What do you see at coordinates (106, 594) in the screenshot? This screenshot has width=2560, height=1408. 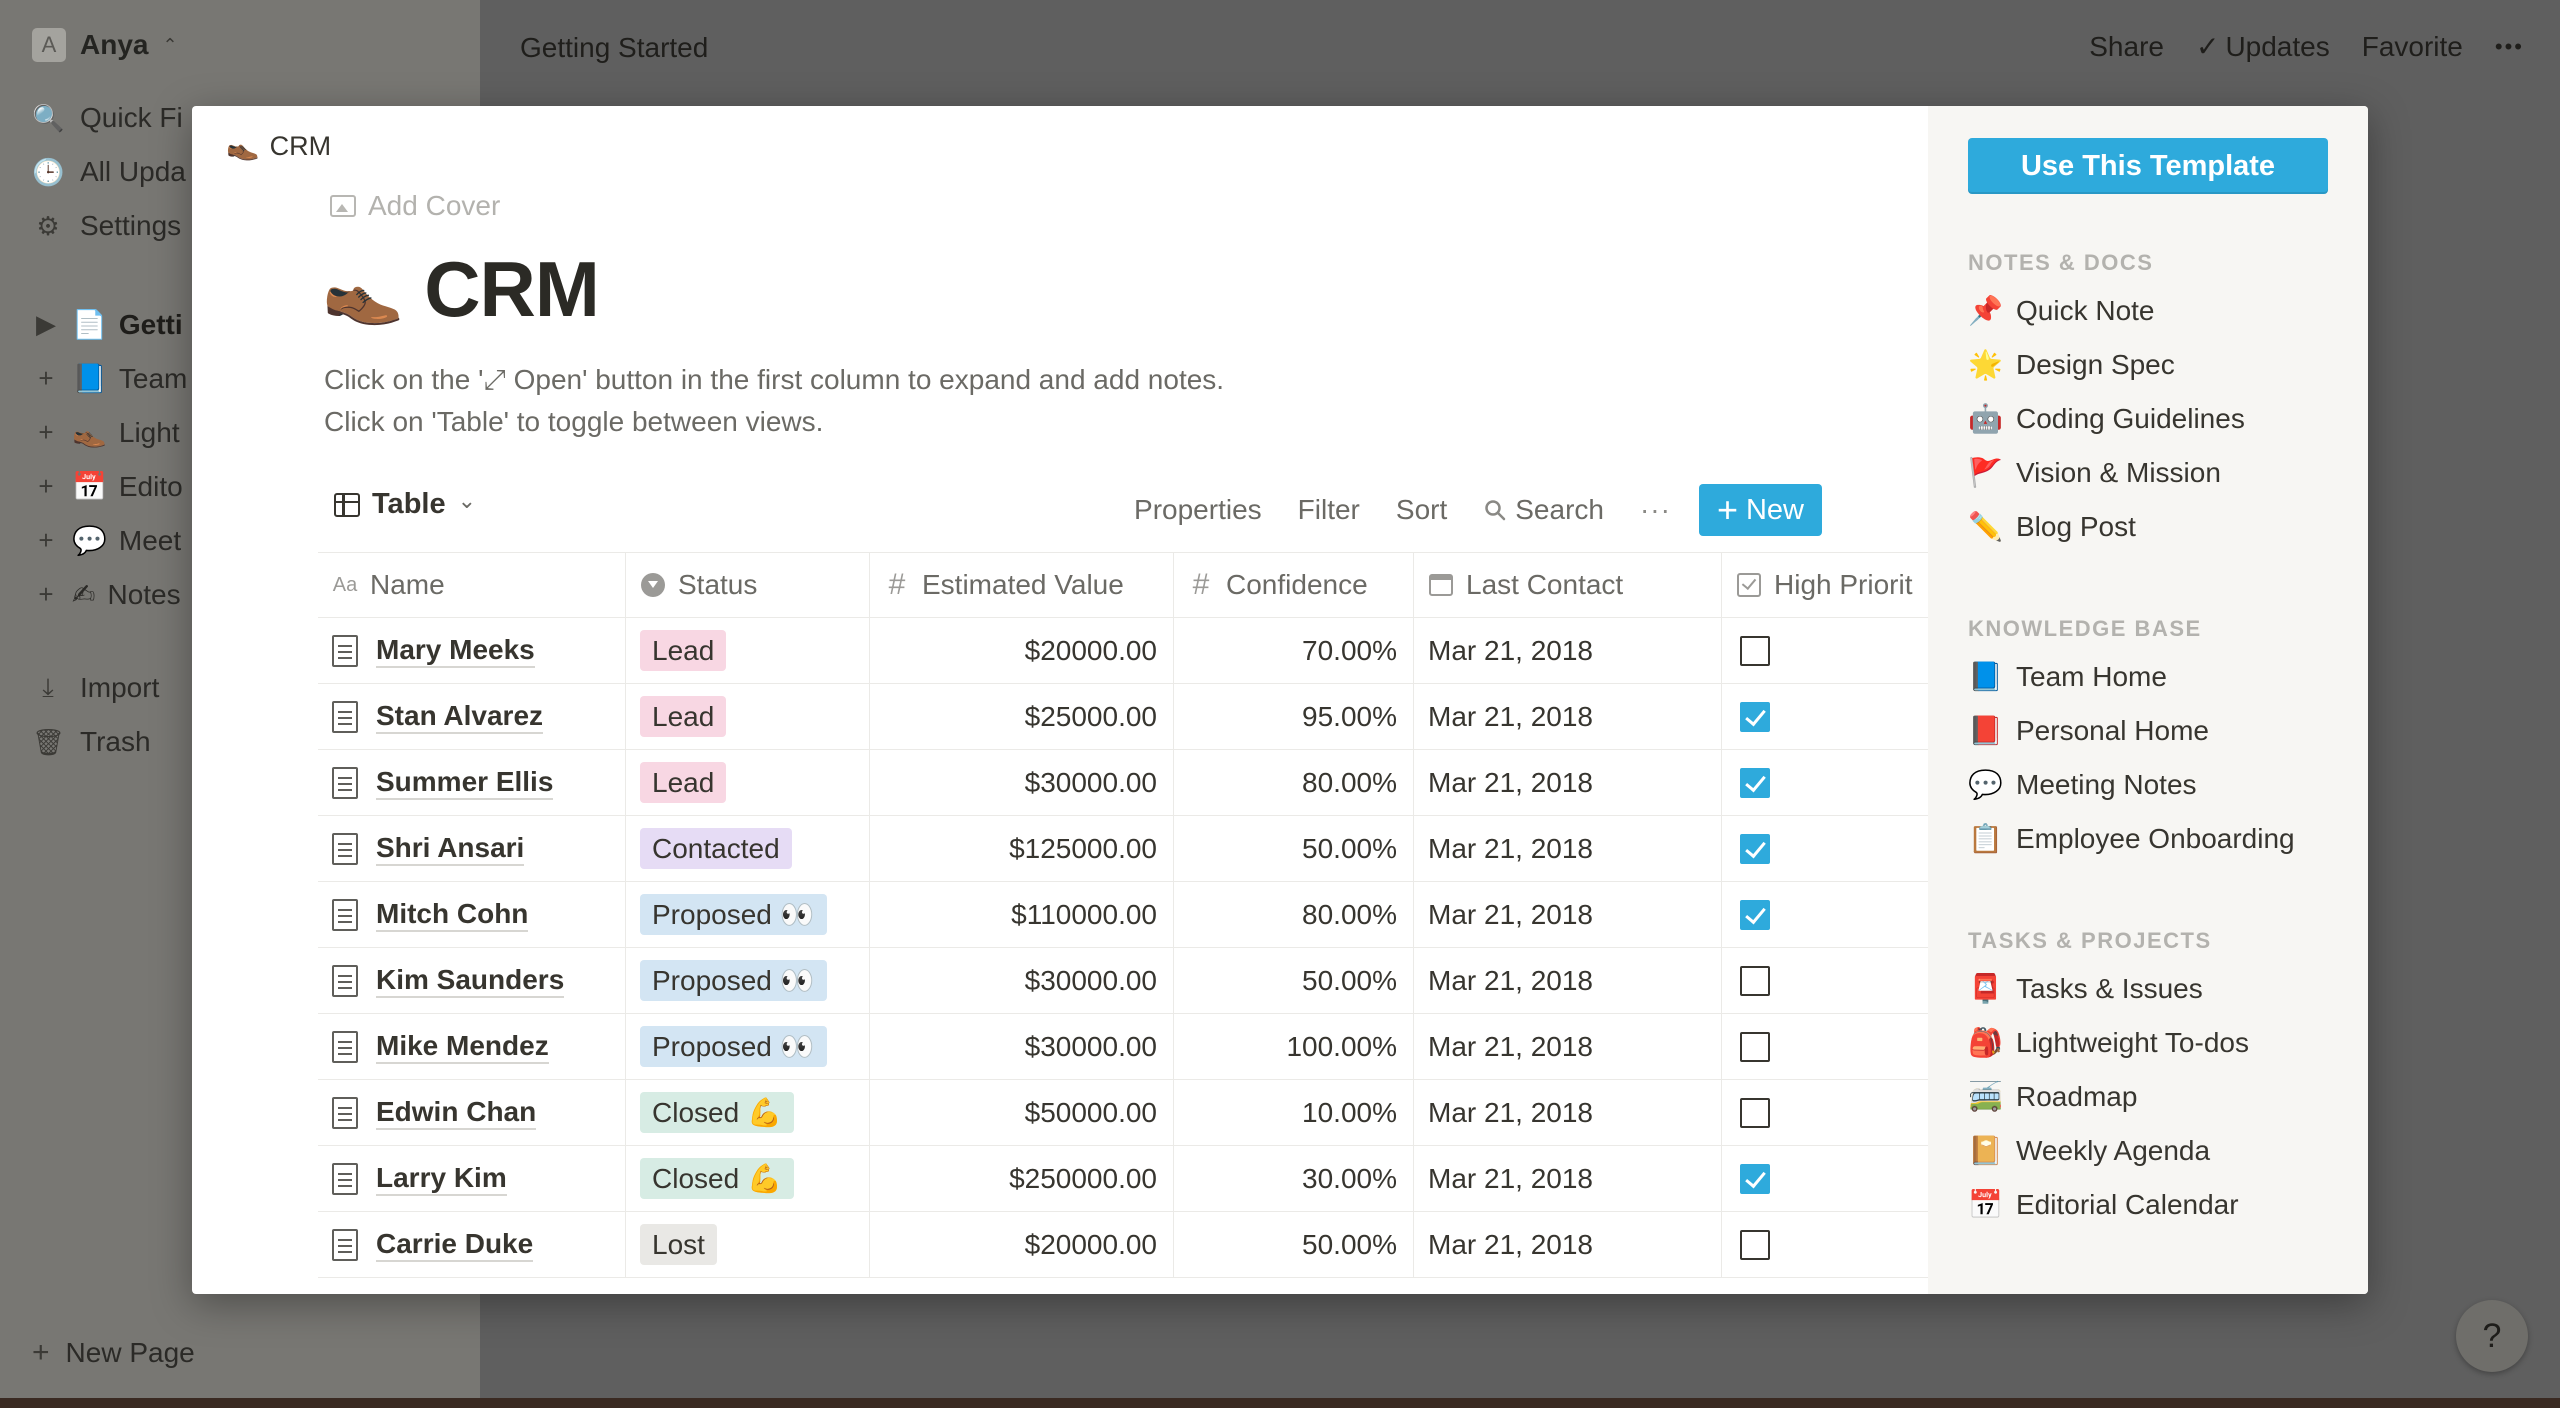 I see `sidebar-page-notes: + ✍ Notes` at bounding box center [106, 594].